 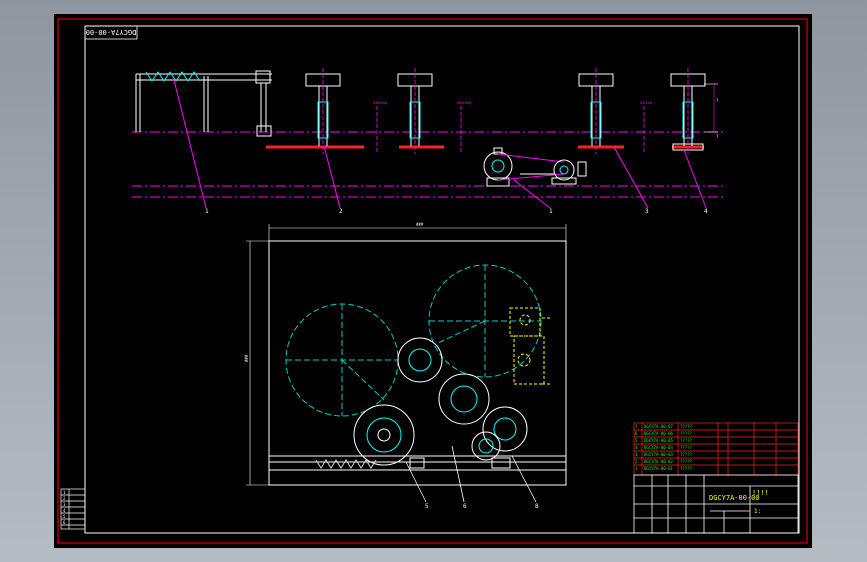 What do you see at coordinates (717, 100) in the screenshot?
I see `dimension-label-1: ?` at bounding box center [717, 100].